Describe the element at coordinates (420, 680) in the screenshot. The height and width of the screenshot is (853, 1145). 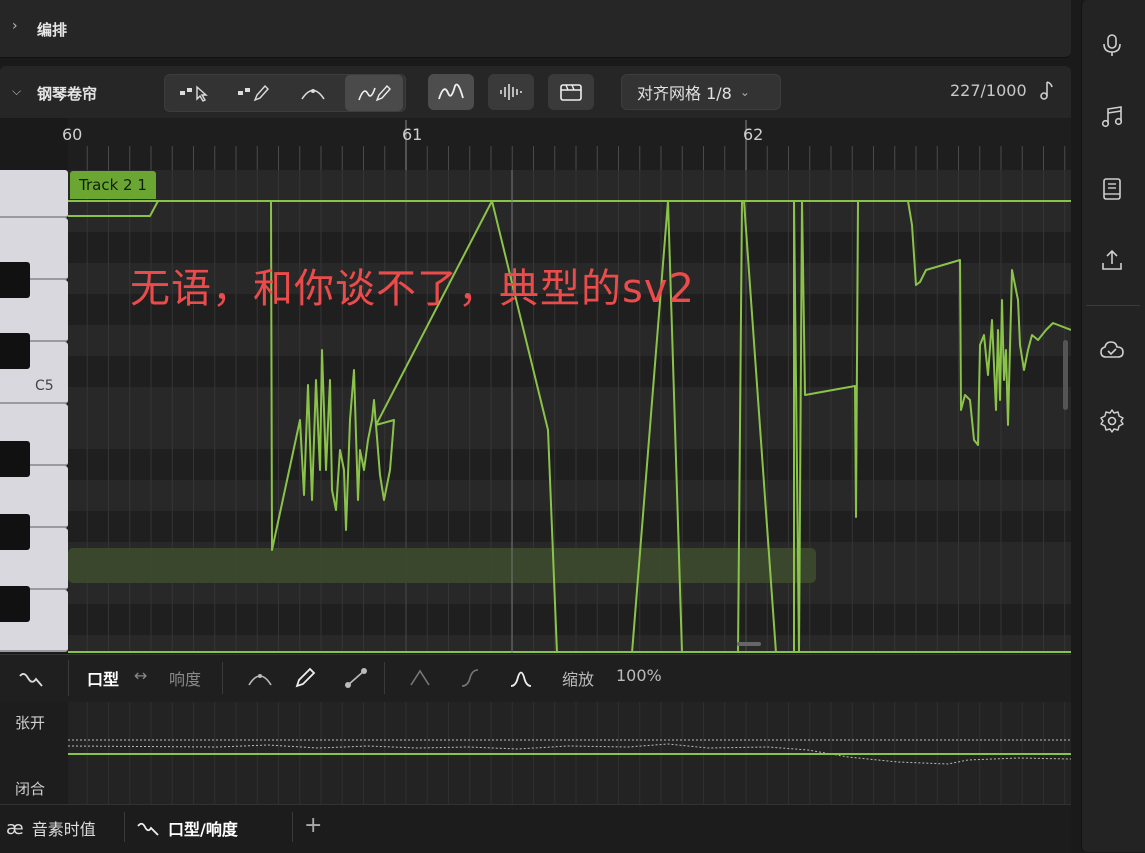
I see `peak-shape-icon` at that location.